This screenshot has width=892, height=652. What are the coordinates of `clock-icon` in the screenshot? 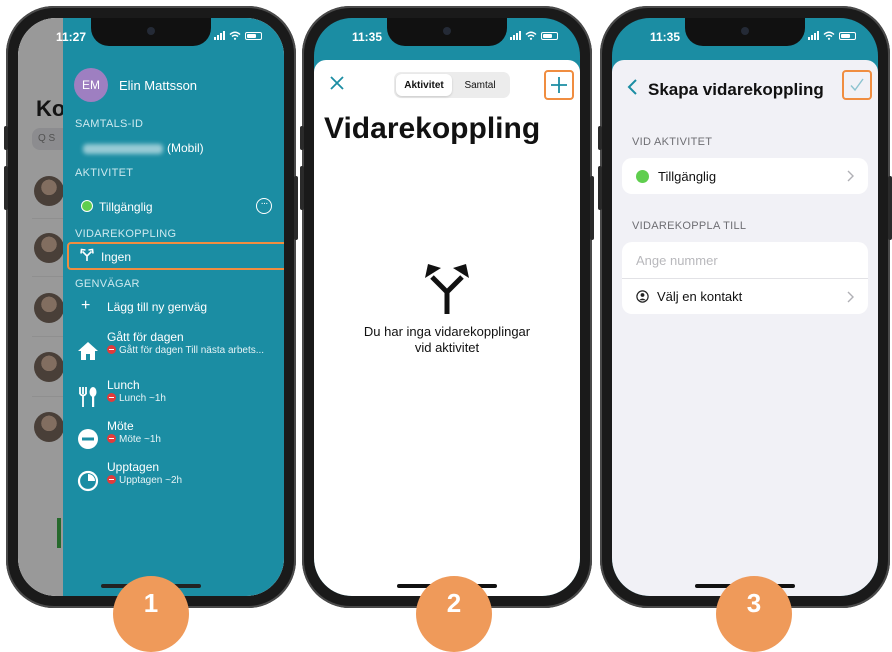 It's located at (88, 481).